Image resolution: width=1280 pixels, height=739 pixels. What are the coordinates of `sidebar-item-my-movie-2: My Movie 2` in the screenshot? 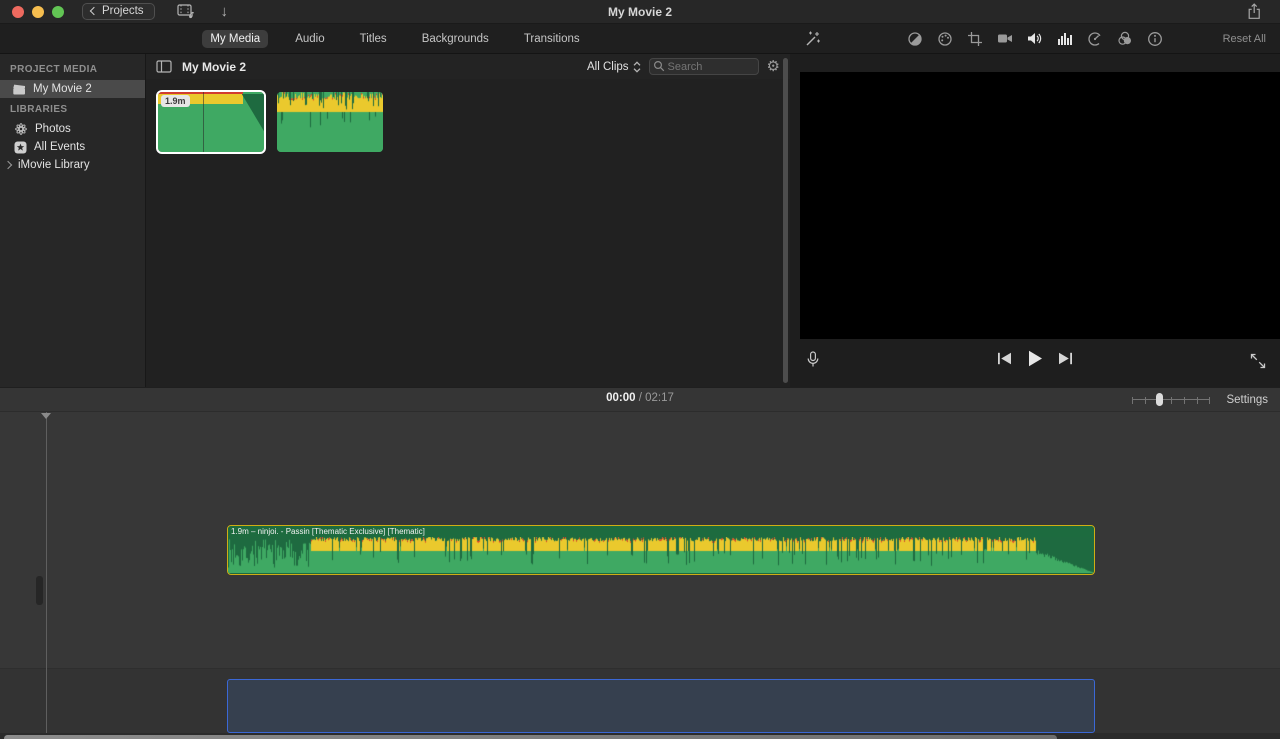 It's located at (72, 89).